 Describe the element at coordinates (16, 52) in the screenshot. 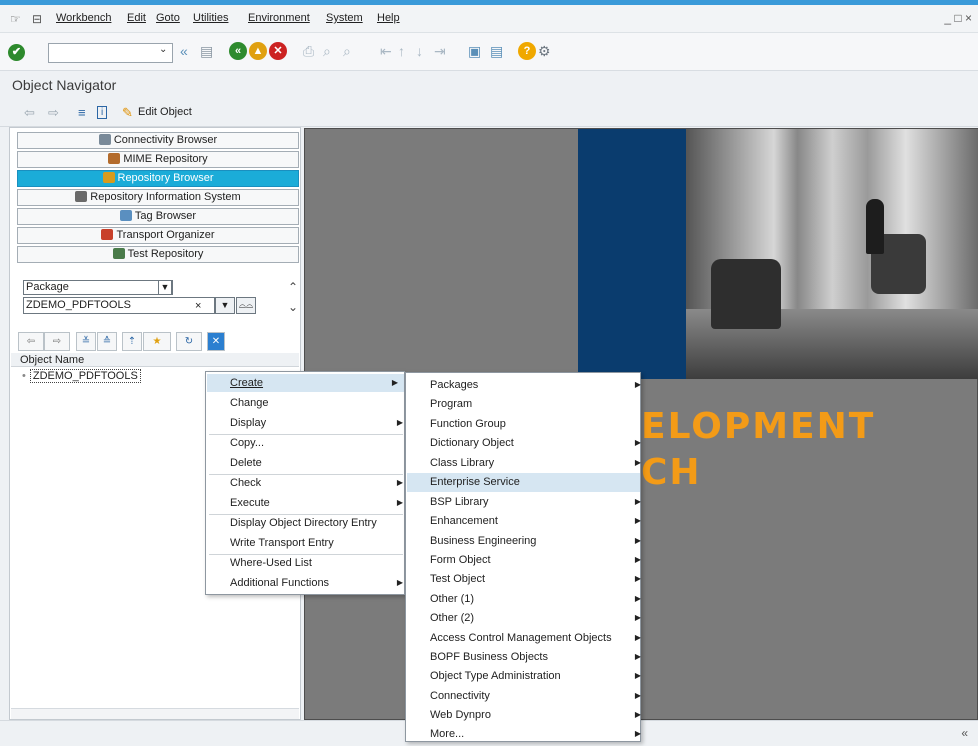

I see `enter-check-icon: ✔` at that location.